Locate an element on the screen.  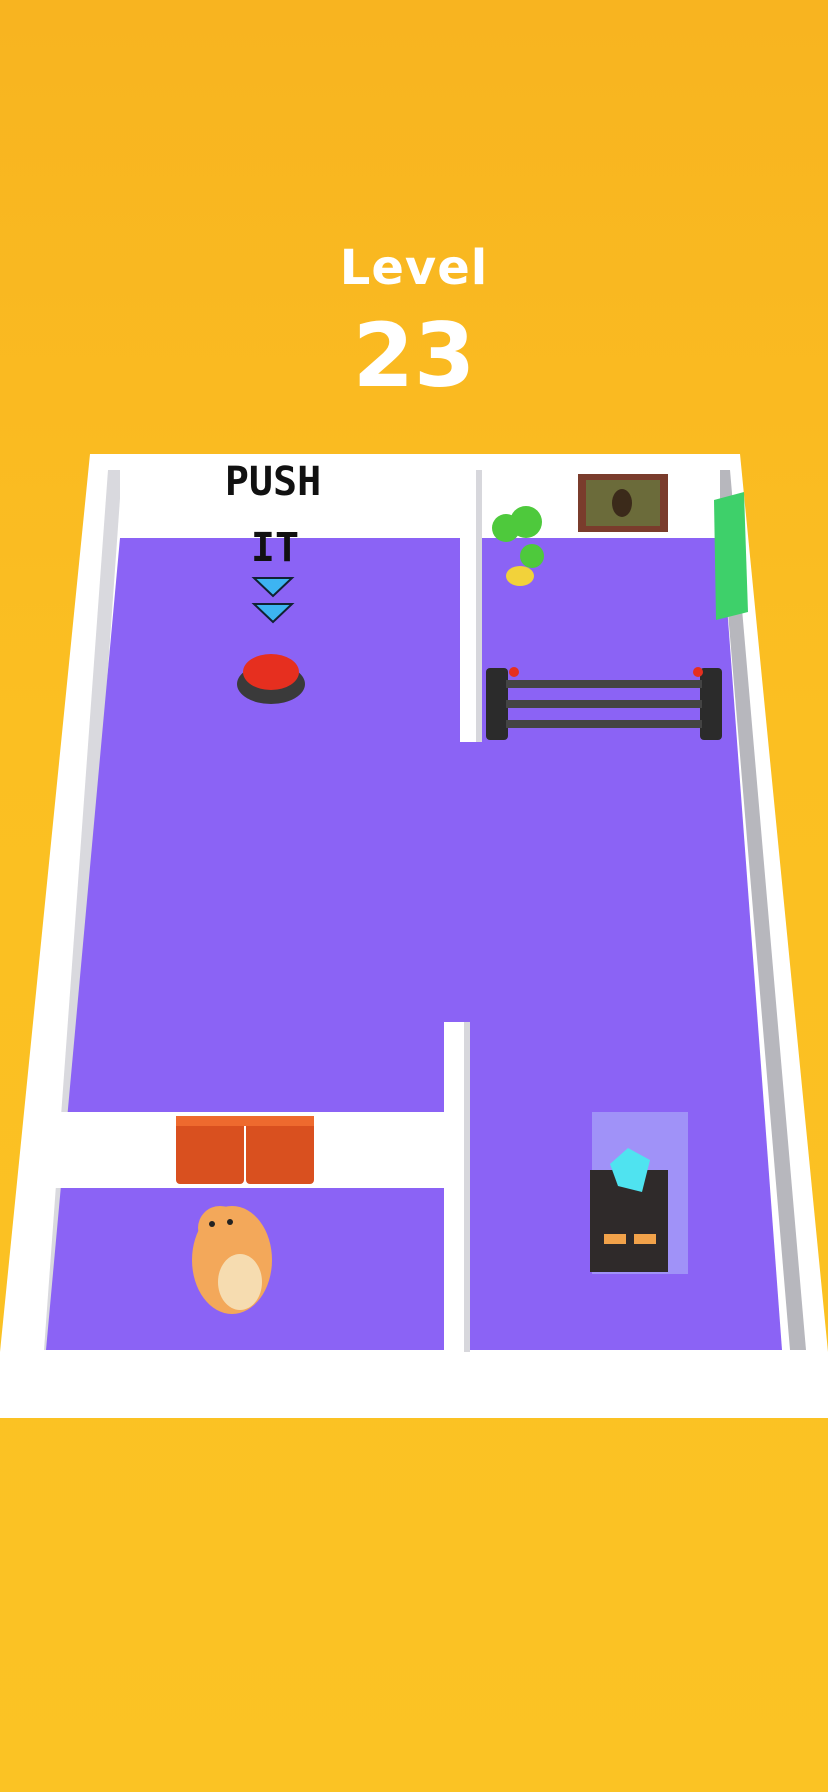
exit-door is located at coordinates (731, 556).